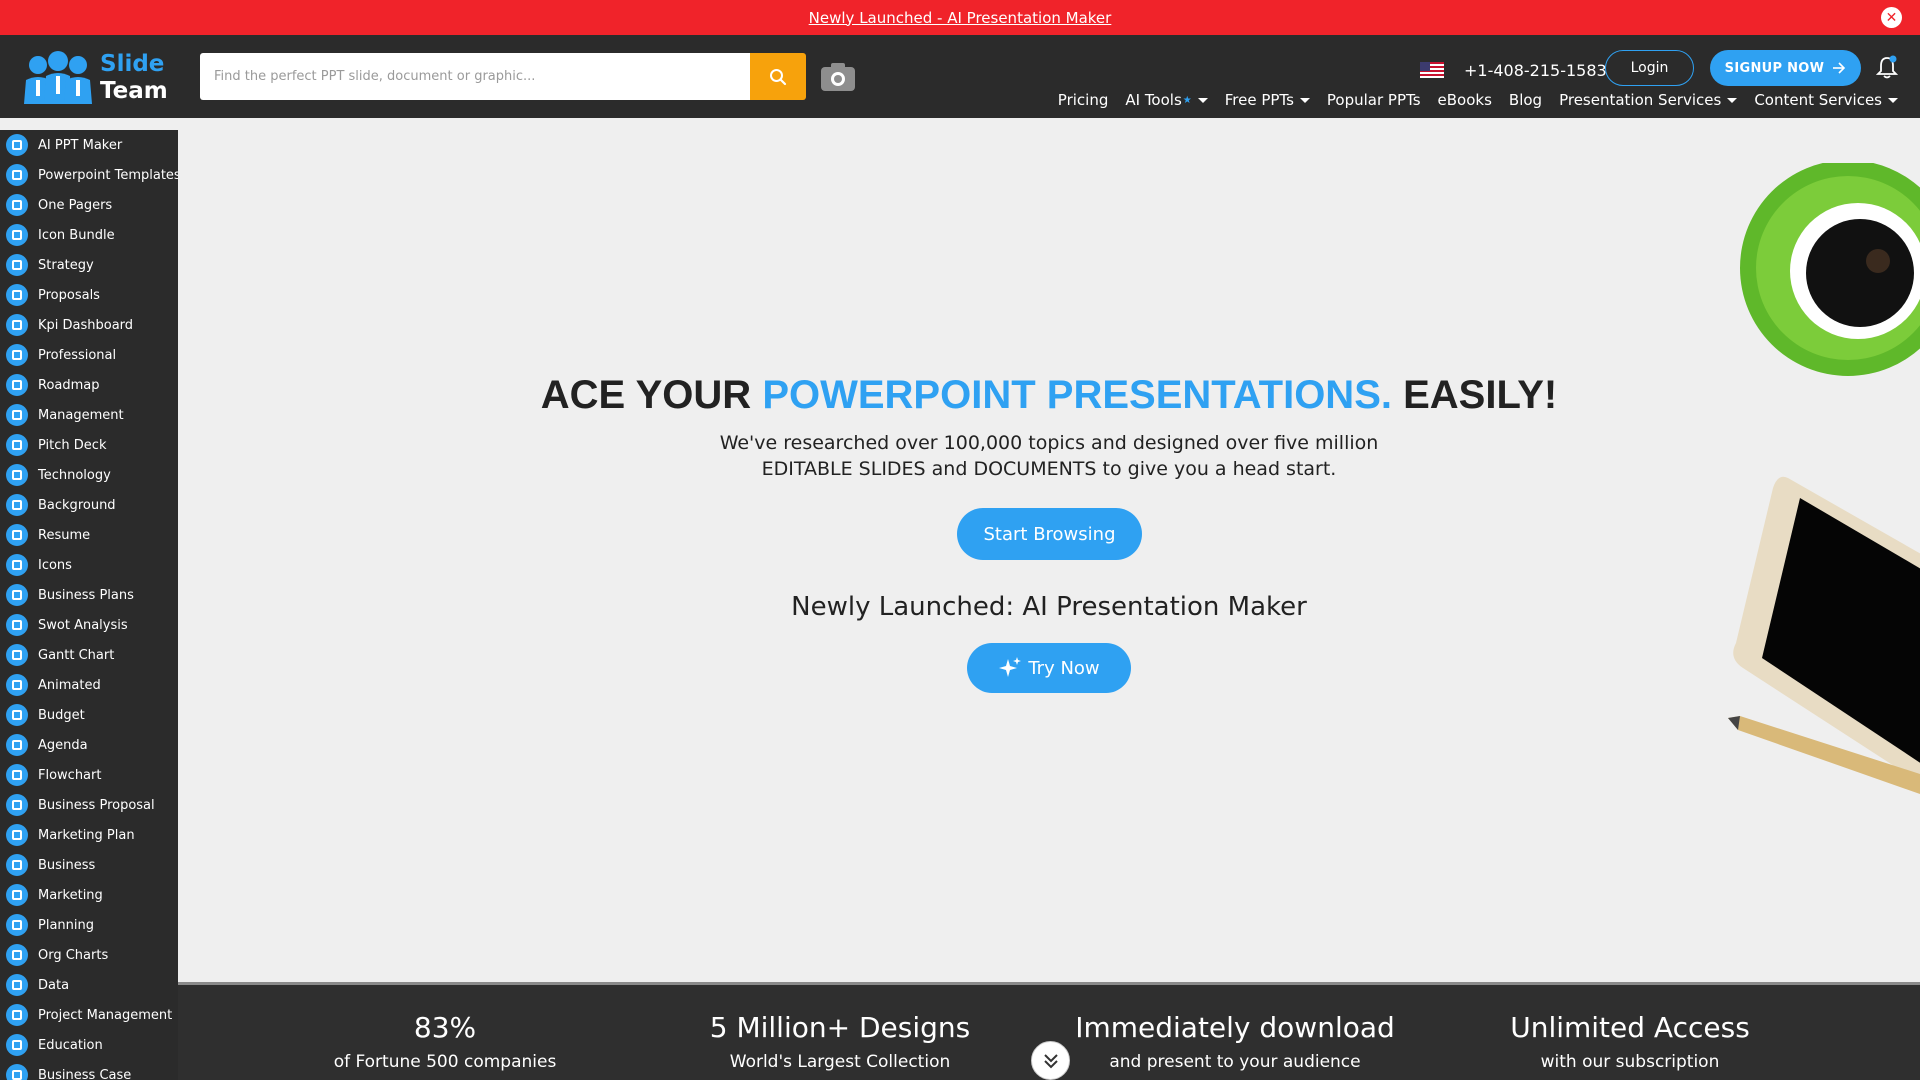  What do you see at coordinates (840, 1062) in the screenshot?
I see `stat-caption: World's Largest Collection` at bounding box center [840, 1062].